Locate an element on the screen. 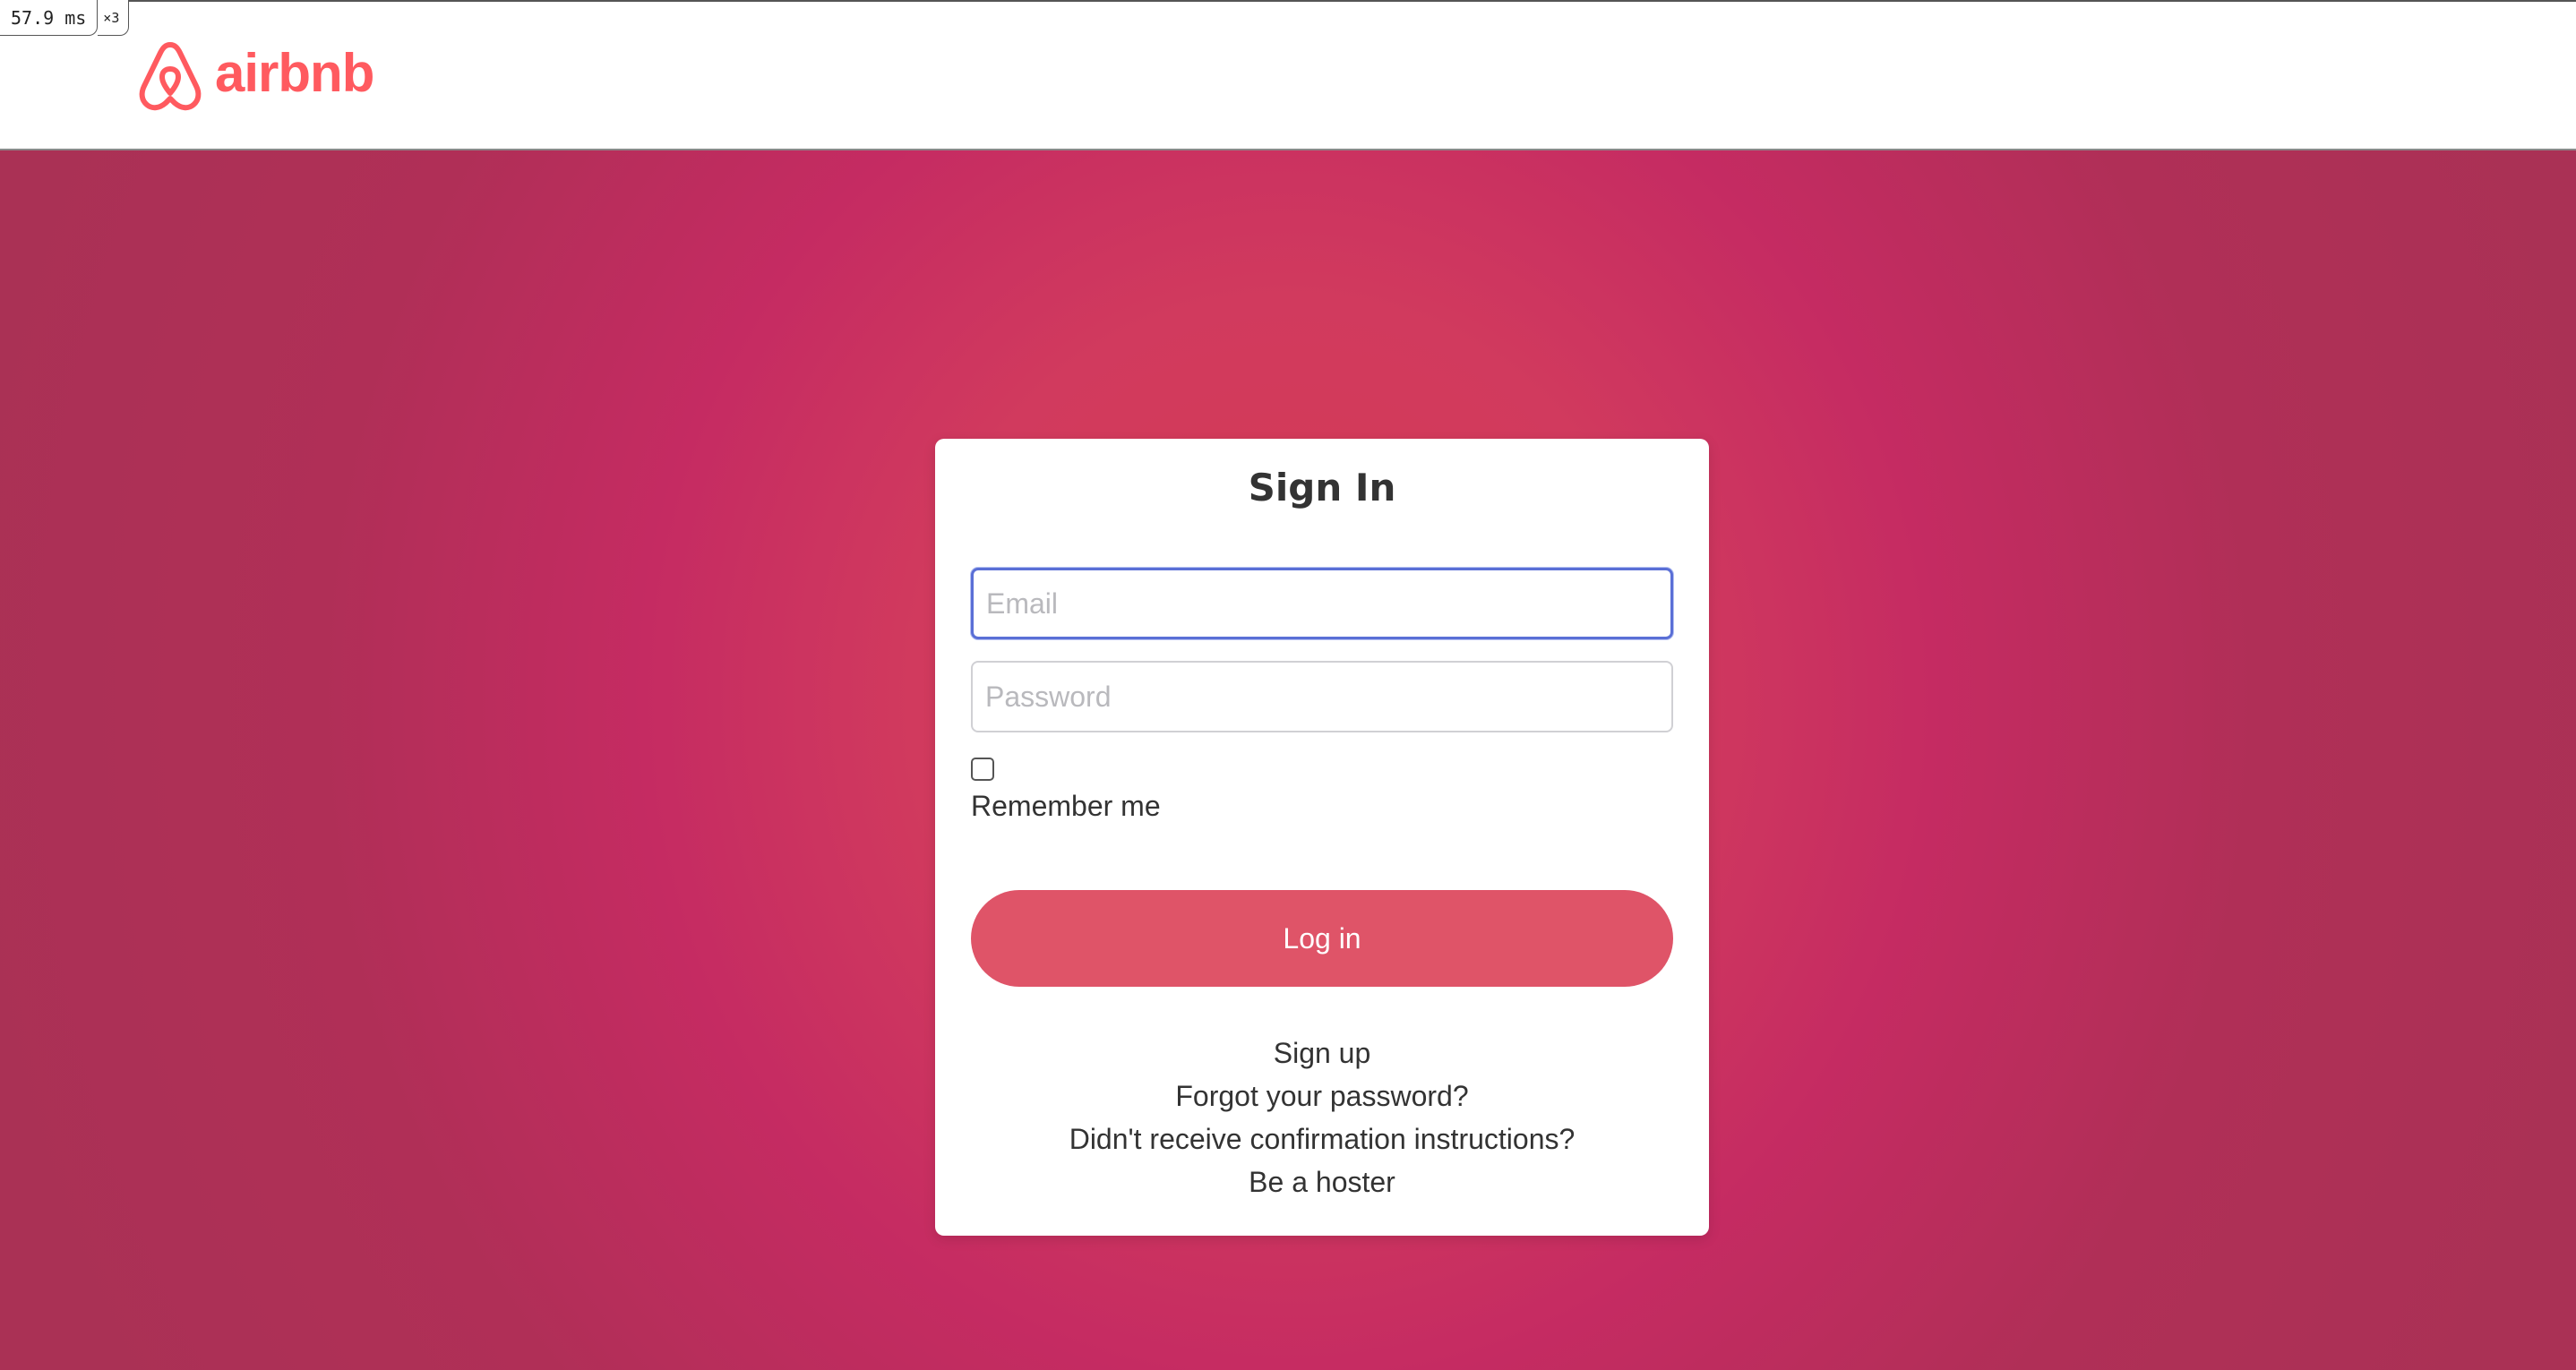 Image resolution: width=2576 pixels, height=1370 pixels. forgot-password-link: Forgot your password? is located at coordinates (1322, 1096).